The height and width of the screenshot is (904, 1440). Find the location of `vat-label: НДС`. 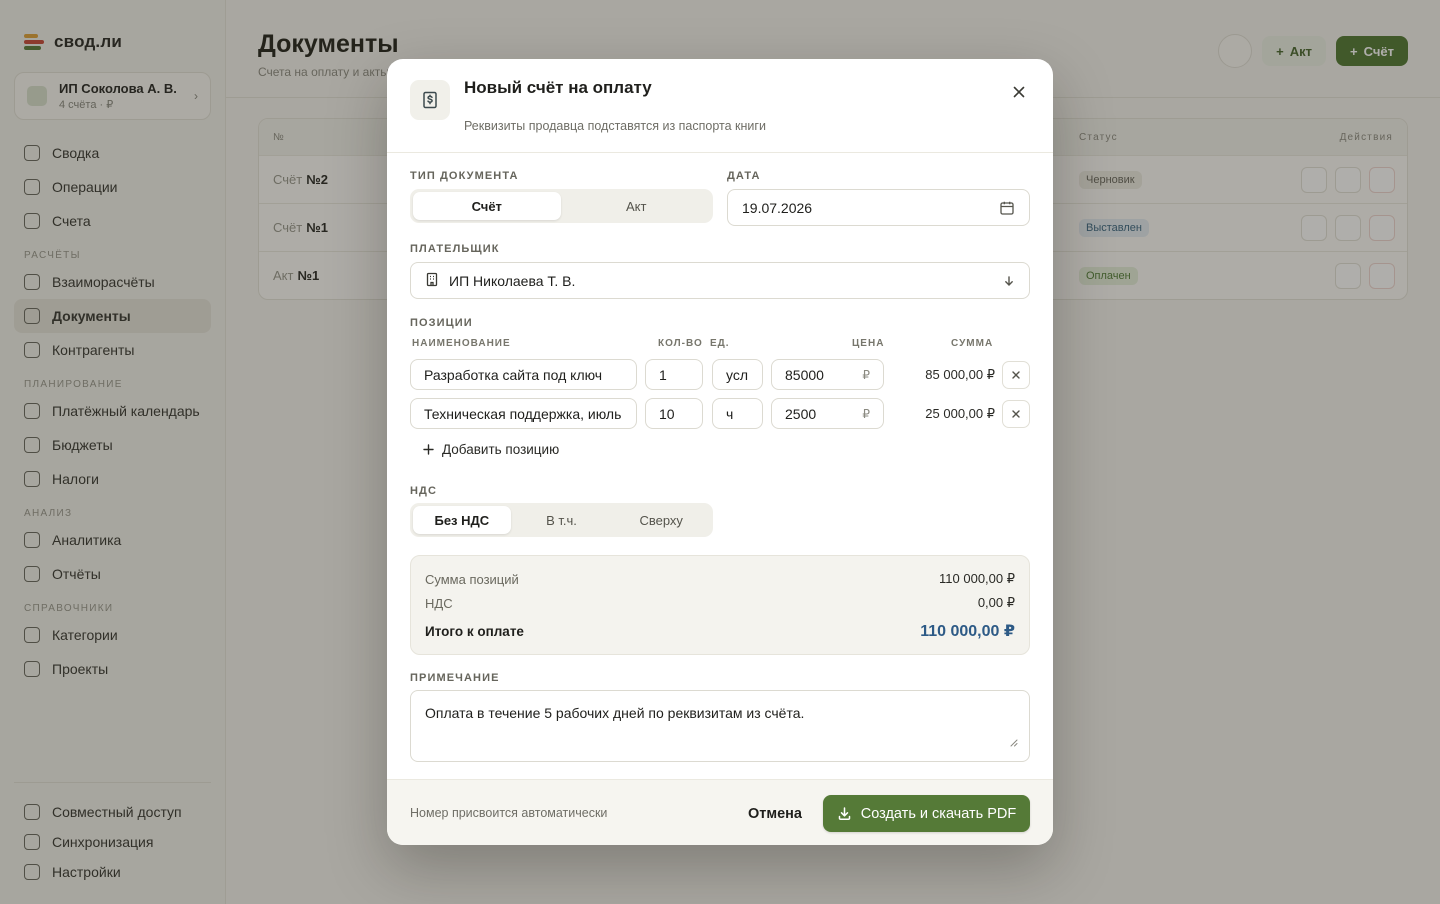

vat-label: НДС is located at coordinates (424, 491).